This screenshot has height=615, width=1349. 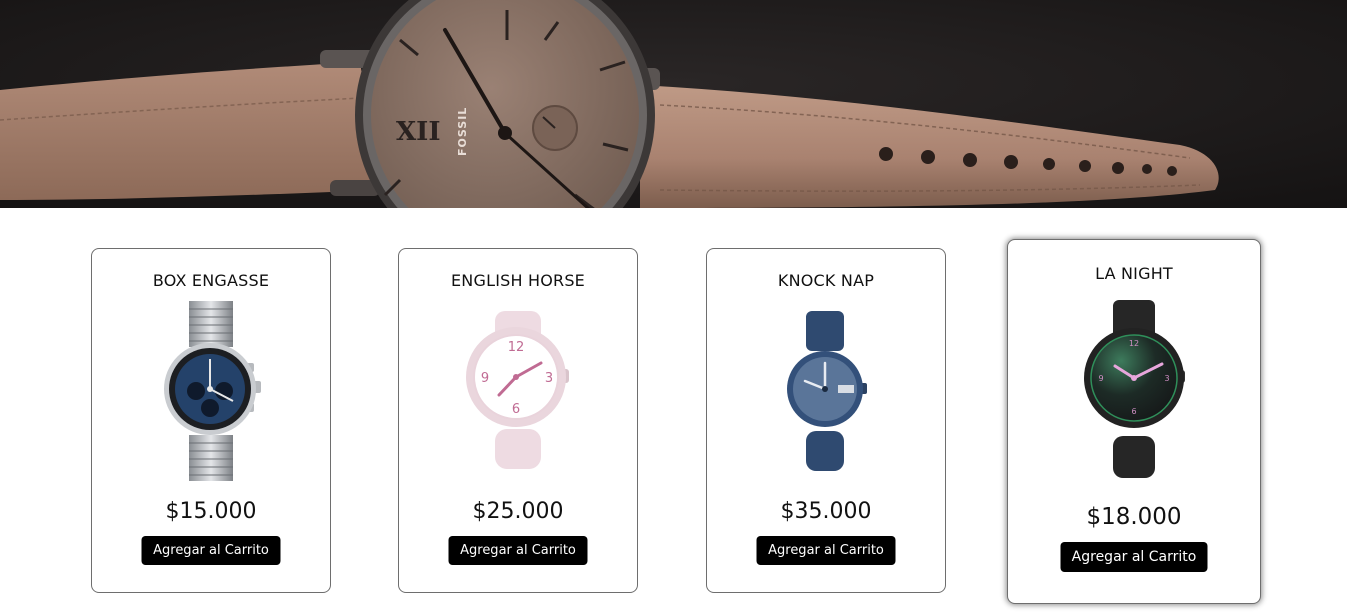 I want to click on product-price: $25.000, so click(x=518, y=511).